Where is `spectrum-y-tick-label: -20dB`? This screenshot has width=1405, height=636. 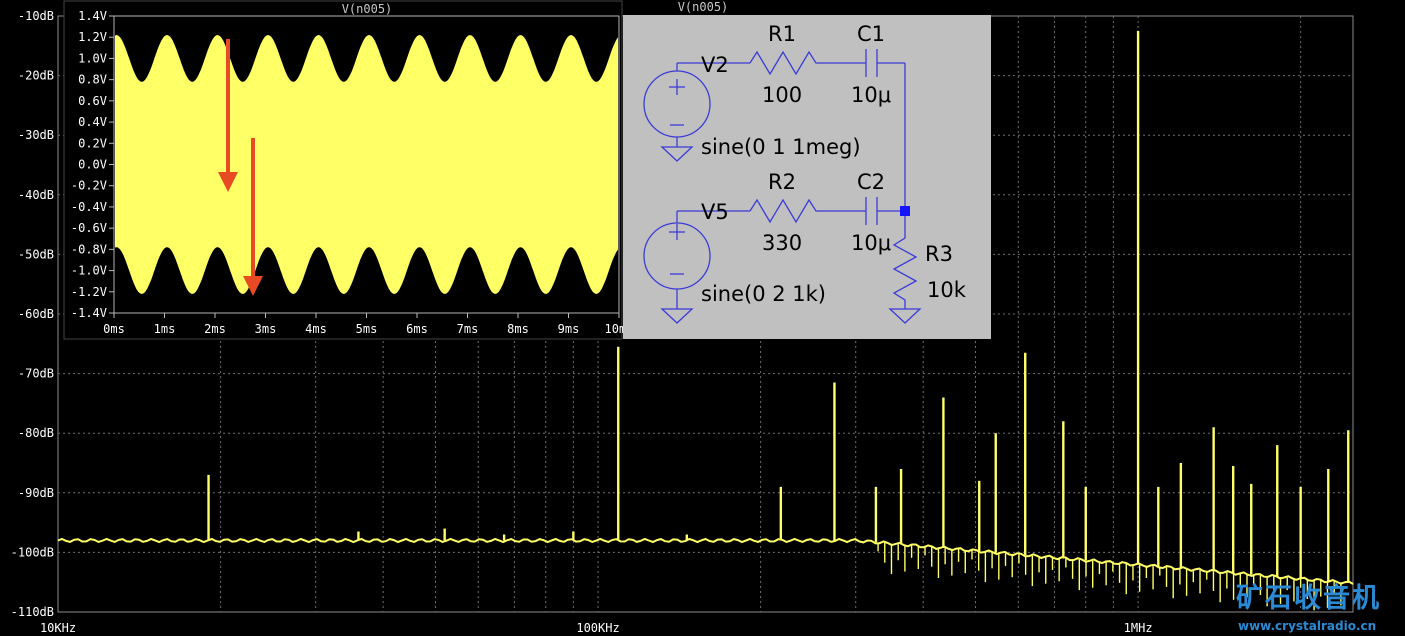 spectrum-y-tick-label: -20dB is located at coordinates (36, 76).